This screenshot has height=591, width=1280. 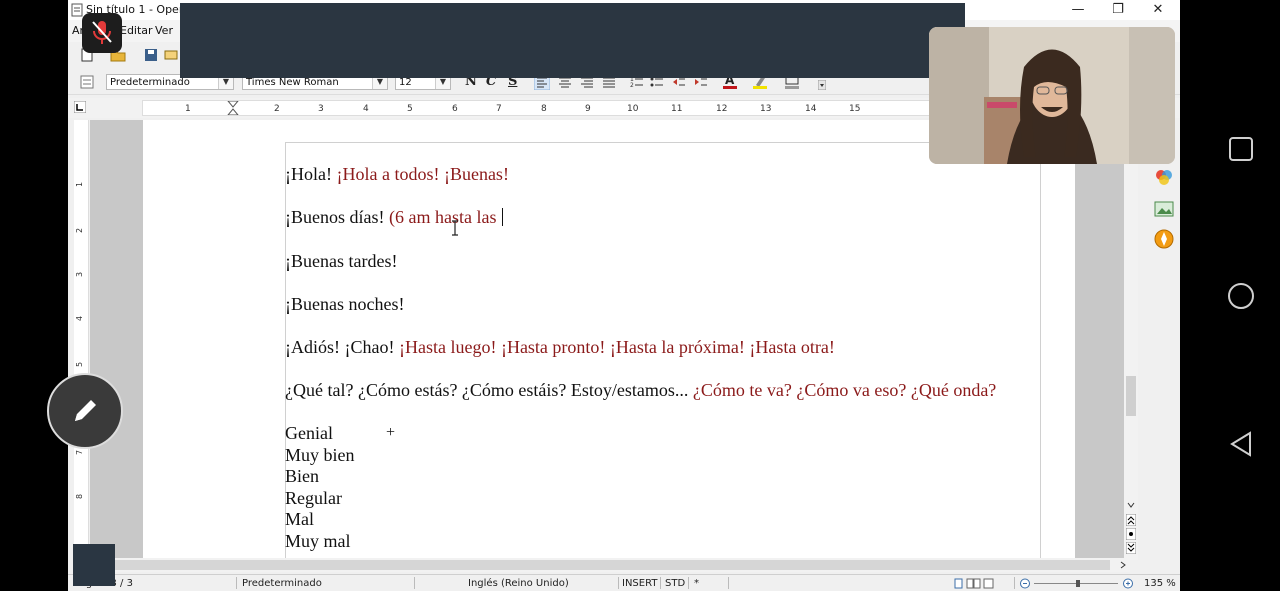 What do you see at coordinates (677, 109) in the screenshot?
I see `ruler-tick: 11` at bounding box center [677, 109].